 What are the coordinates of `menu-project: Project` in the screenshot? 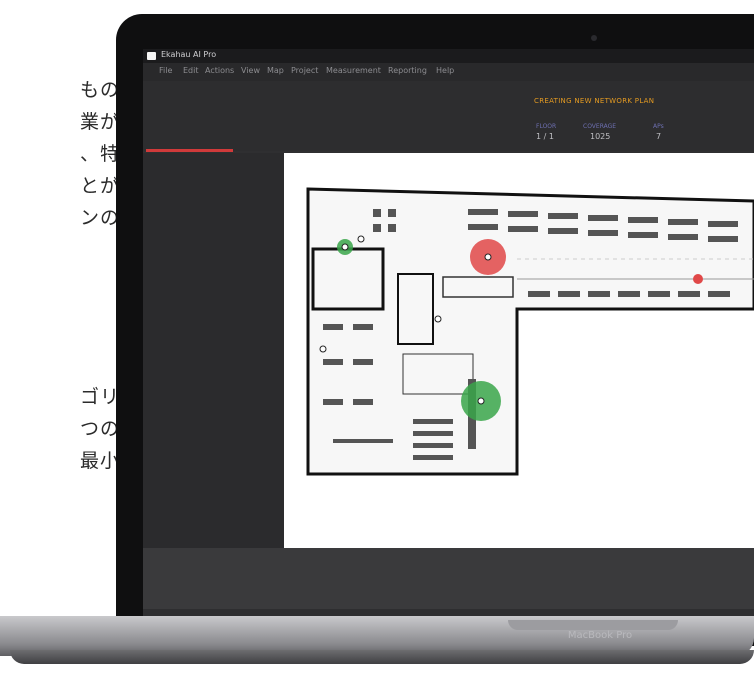 It's located at (304, 70).